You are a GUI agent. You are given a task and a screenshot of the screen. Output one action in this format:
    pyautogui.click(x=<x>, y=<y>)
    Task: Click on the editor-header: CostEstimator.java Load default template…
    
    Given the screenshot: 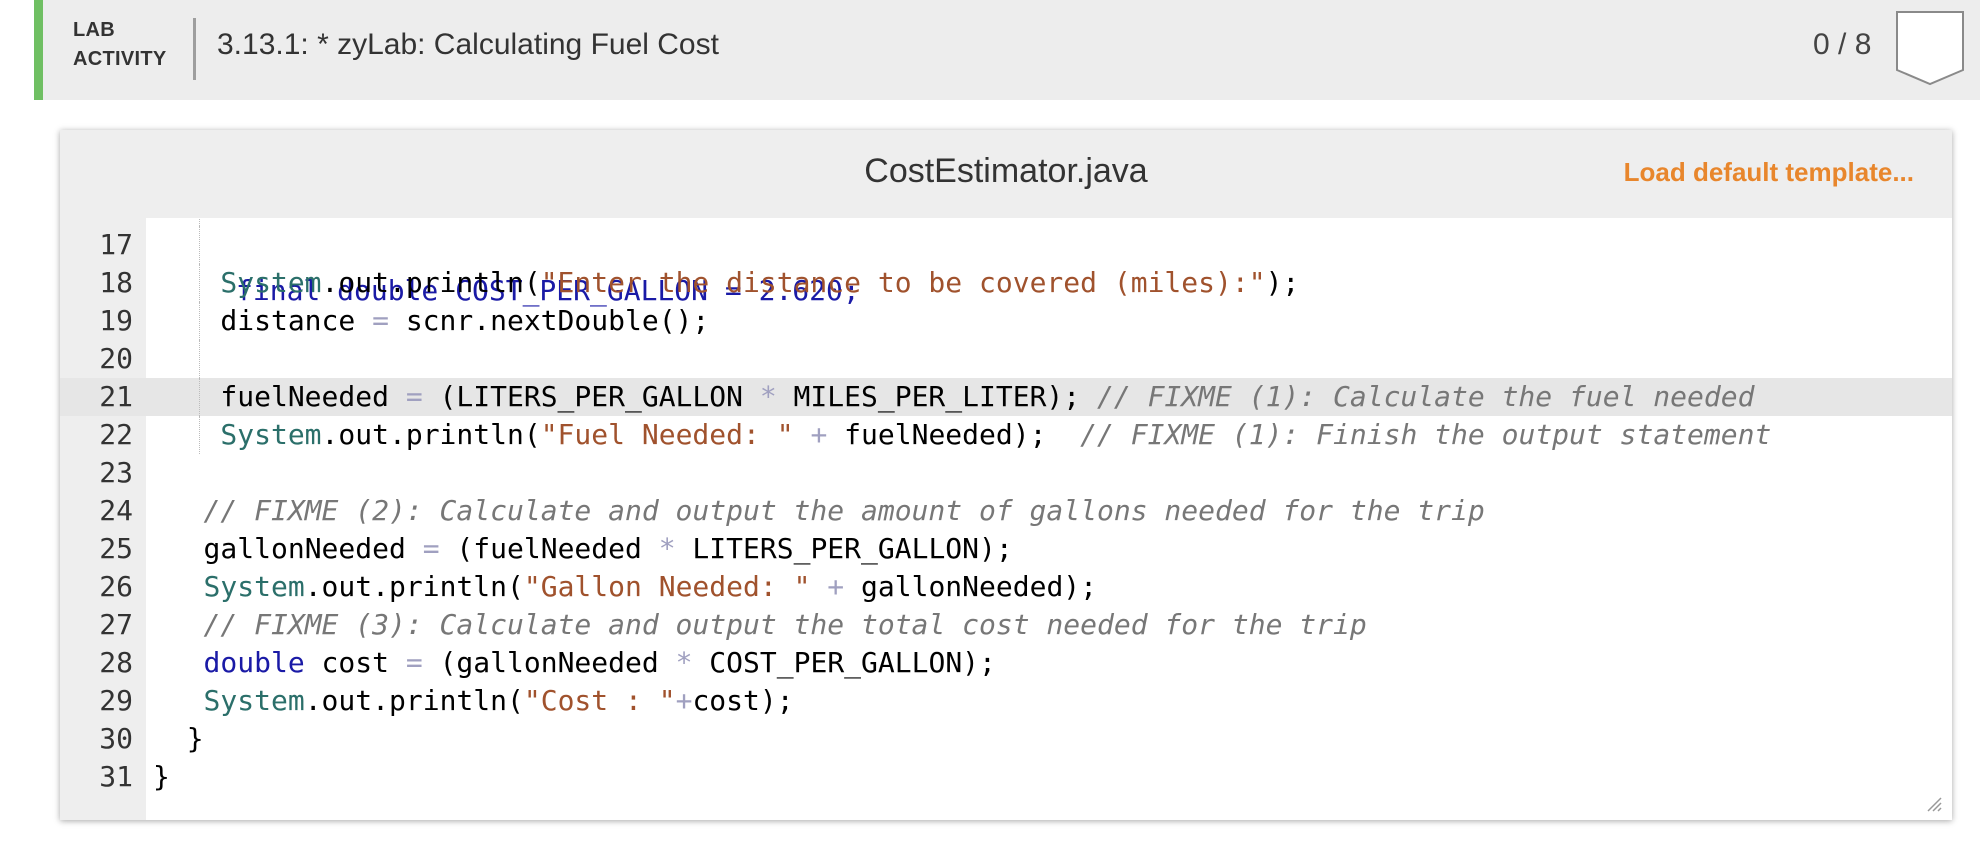 What is the action you would take?
    pyautogui.click(x=1006, y=174)
    